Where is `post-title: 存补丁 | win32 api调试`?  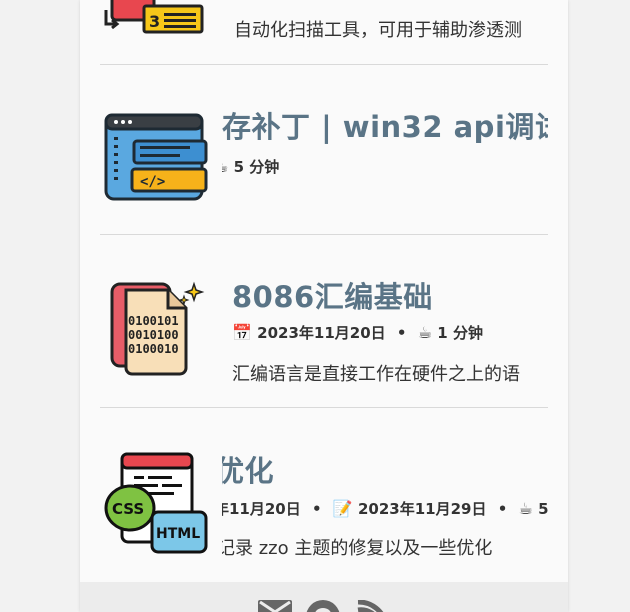 post-title: 存补丁 | win32 api调试 is located at coordinates (385, 125).